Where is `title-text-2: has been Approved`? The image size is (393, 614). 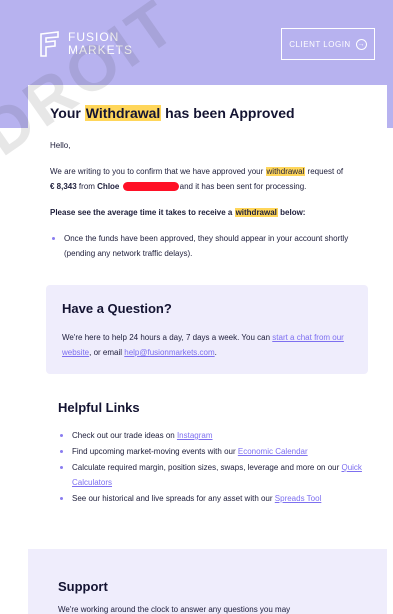
title-text-2: has been Approved is located at coordinates (228, 113).